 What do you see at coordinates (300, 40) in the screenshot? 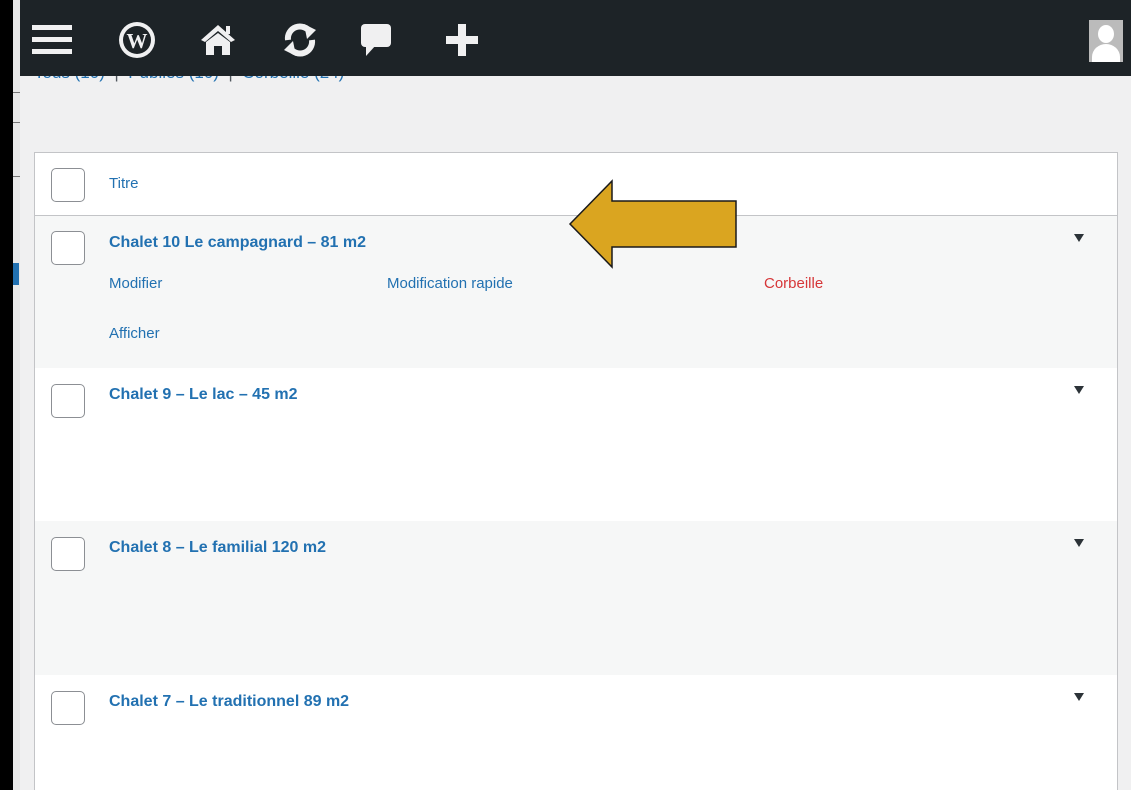
I see `updates-icon` at bounding box center [300, 40].